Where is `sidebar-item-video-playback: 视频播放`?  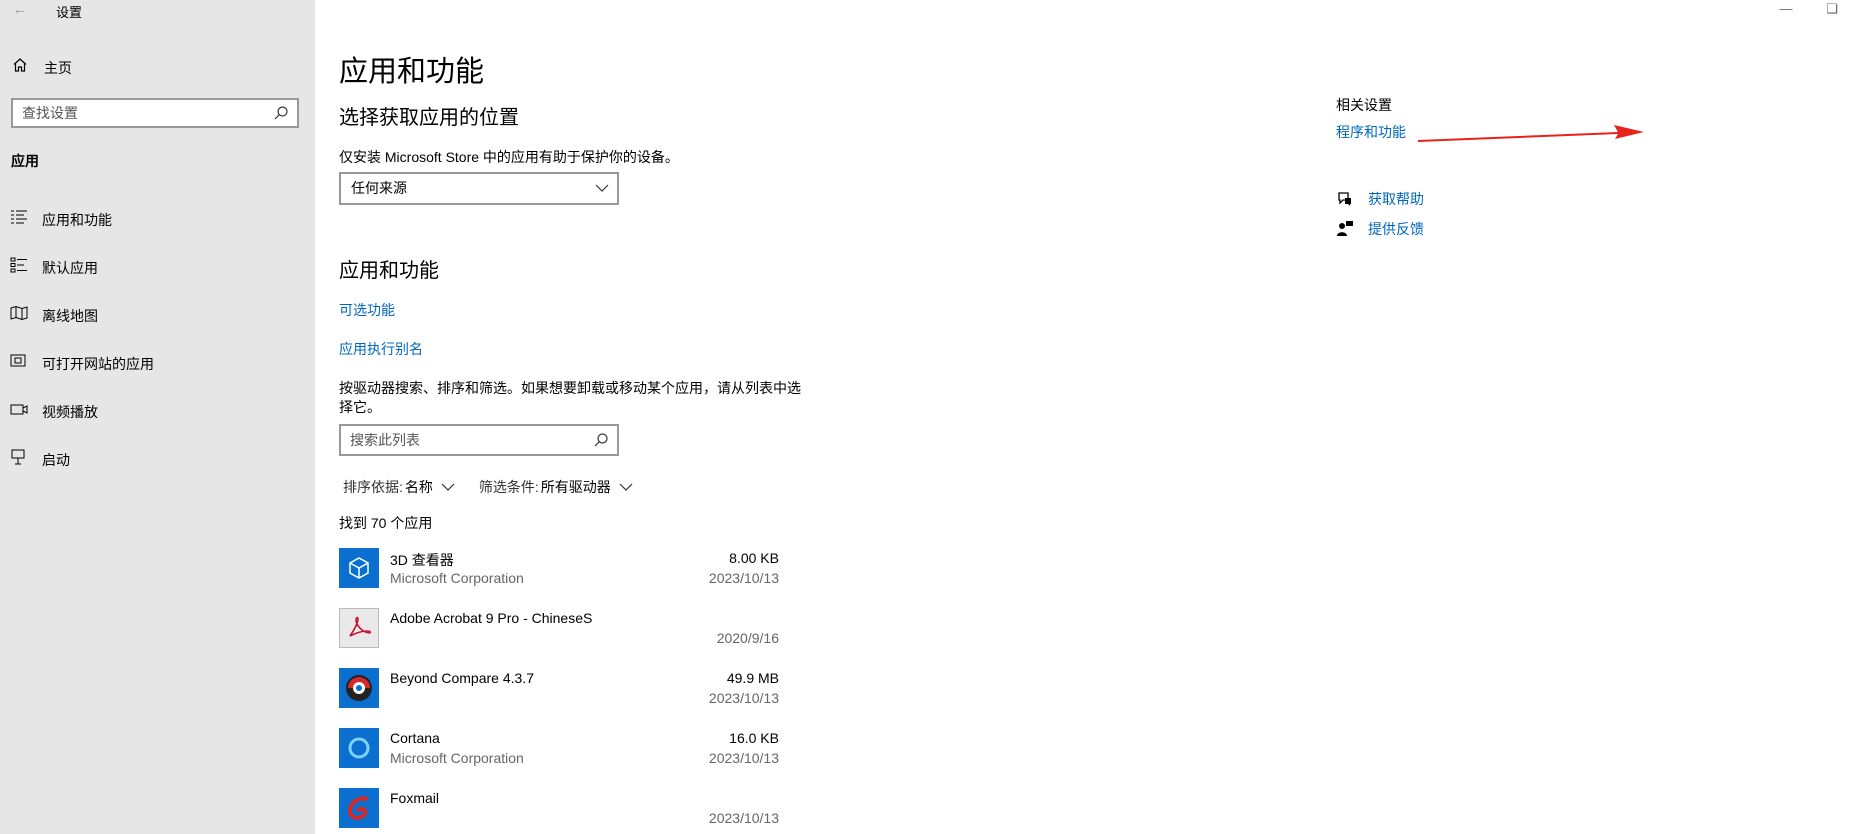
sidebar-item-video-playback: 视频播放 is located at coordinates (157, 416).